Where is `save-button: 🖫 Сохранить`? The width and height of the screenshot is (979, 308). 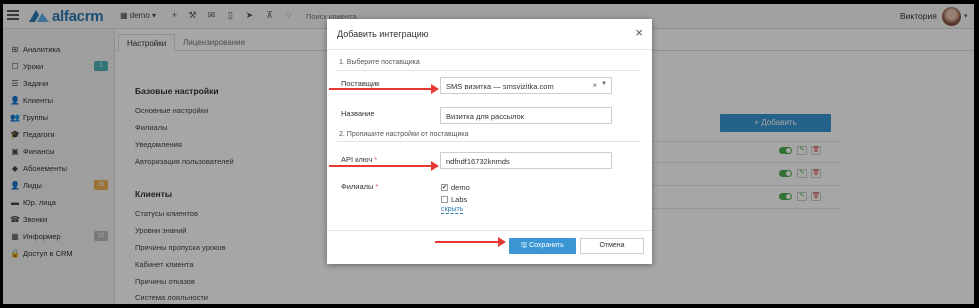
save-button: 🖫 Сохранить is located at coordinates (542, 246).